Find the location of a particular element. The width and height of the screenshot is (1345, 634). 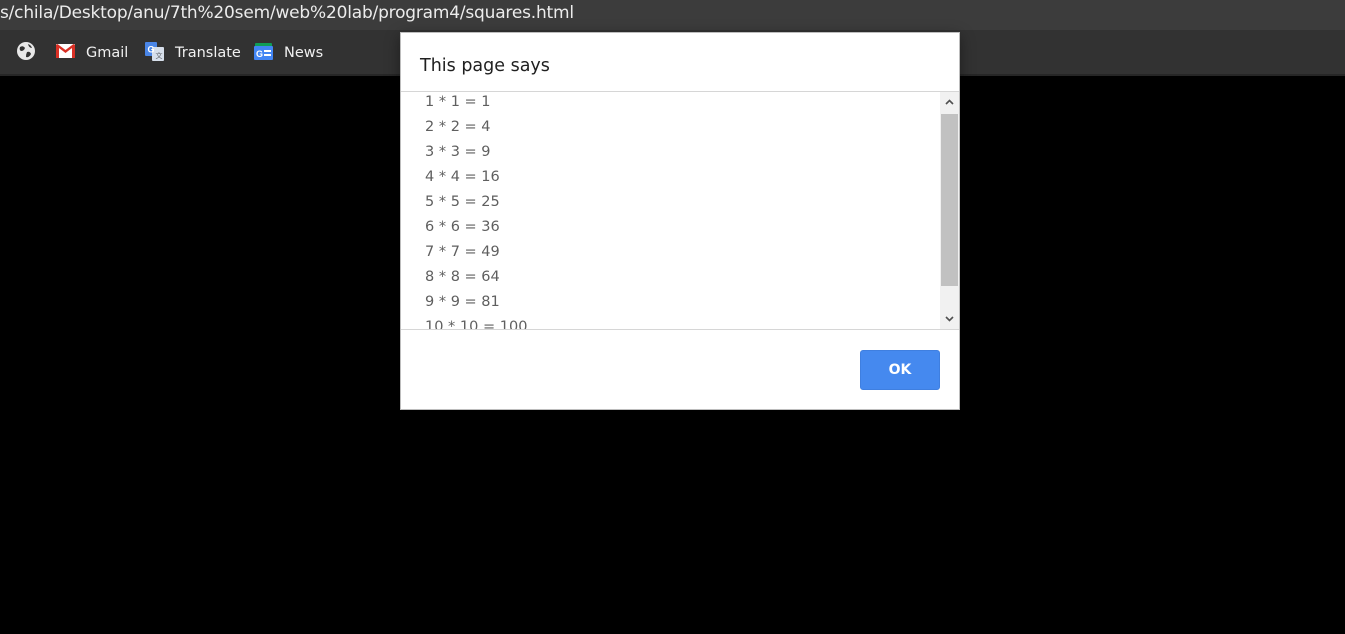

scroll-down-arrow-icon is located at coordinates (949, 319).